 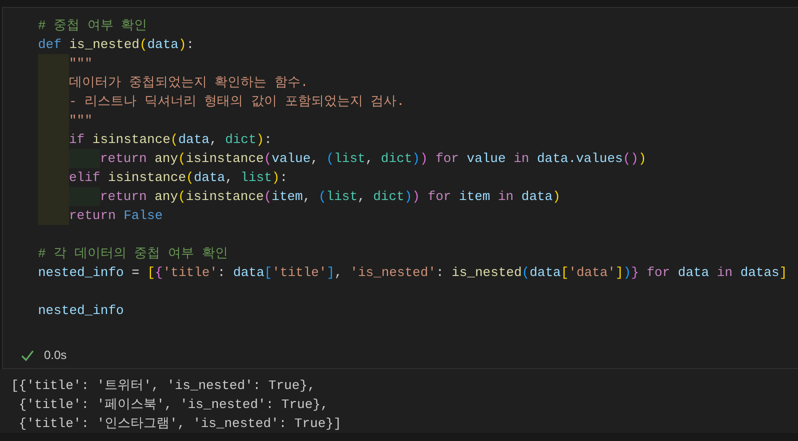 What do you see at coordinates (133, 254) in the screenshot?
I see `code-line: # 각 데이터의 중첩 여부 확인` at bounding box center [133, 254].